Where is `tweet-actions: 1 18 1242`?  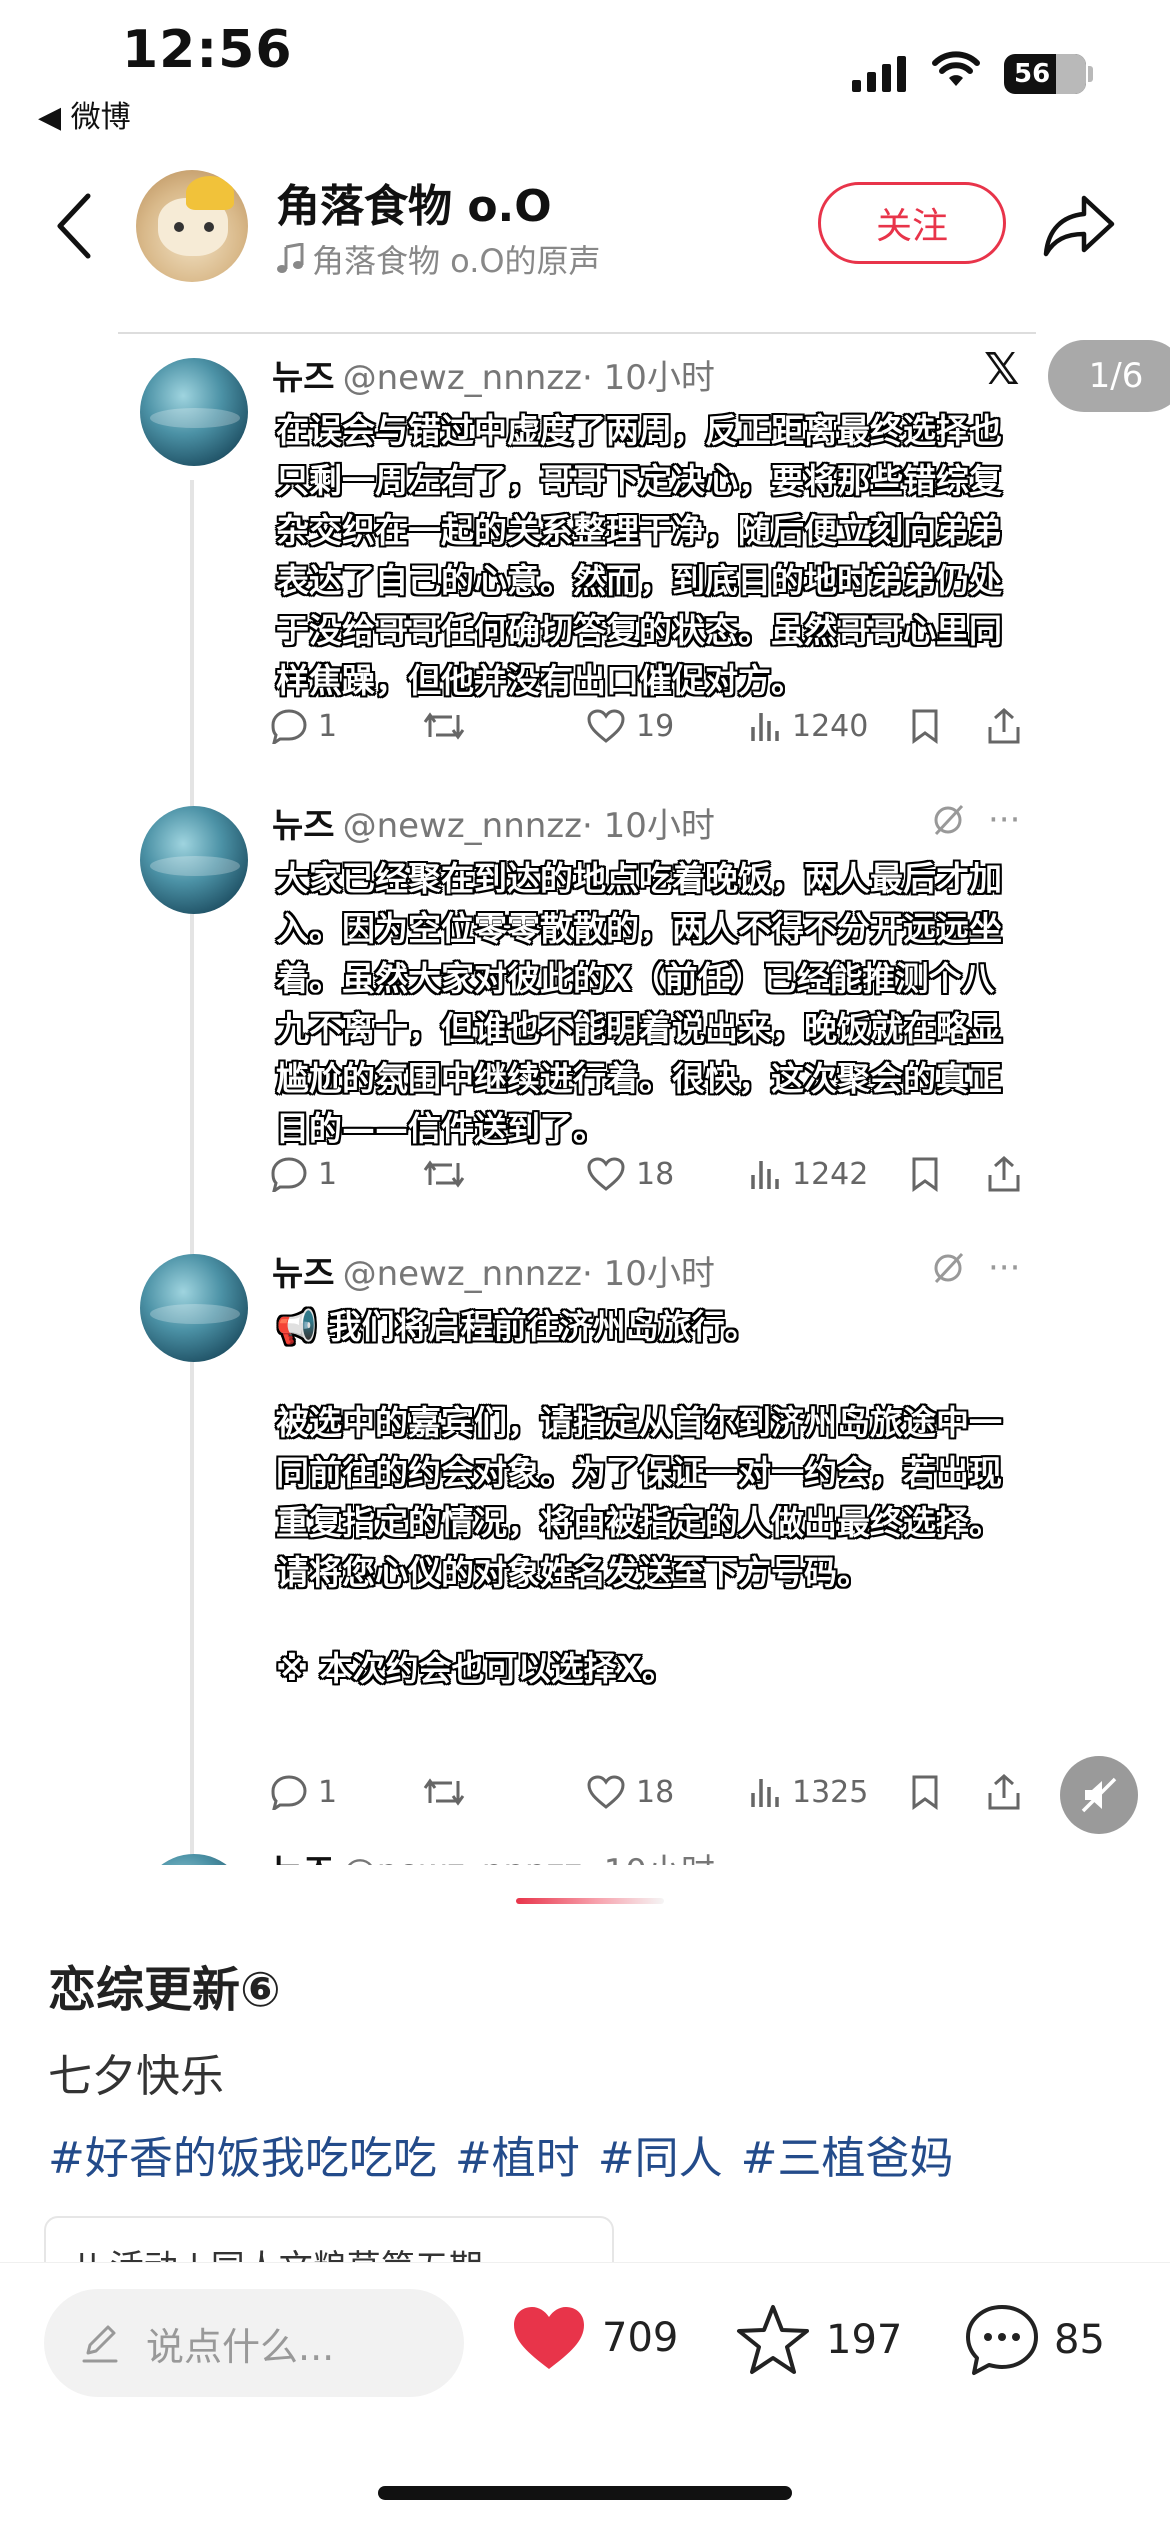
tweet-actions: 1 18 1242 is located at coordinates (650, 1174).